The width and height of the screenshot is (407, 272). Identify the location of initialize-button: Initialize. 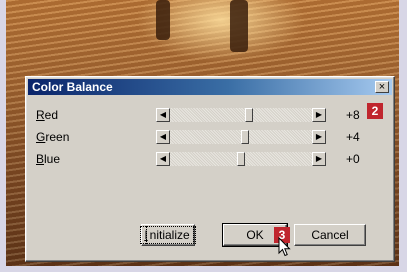
(168, 235).